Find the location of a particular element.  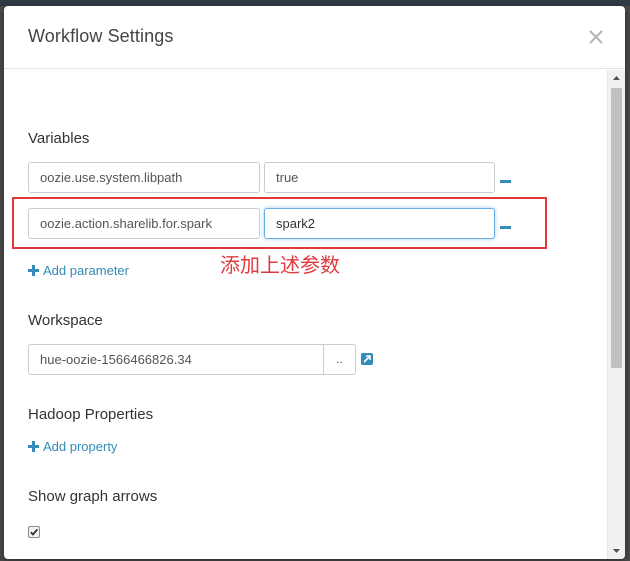

add-parameter-link: Add parameter is located at coordinates (78, 270).